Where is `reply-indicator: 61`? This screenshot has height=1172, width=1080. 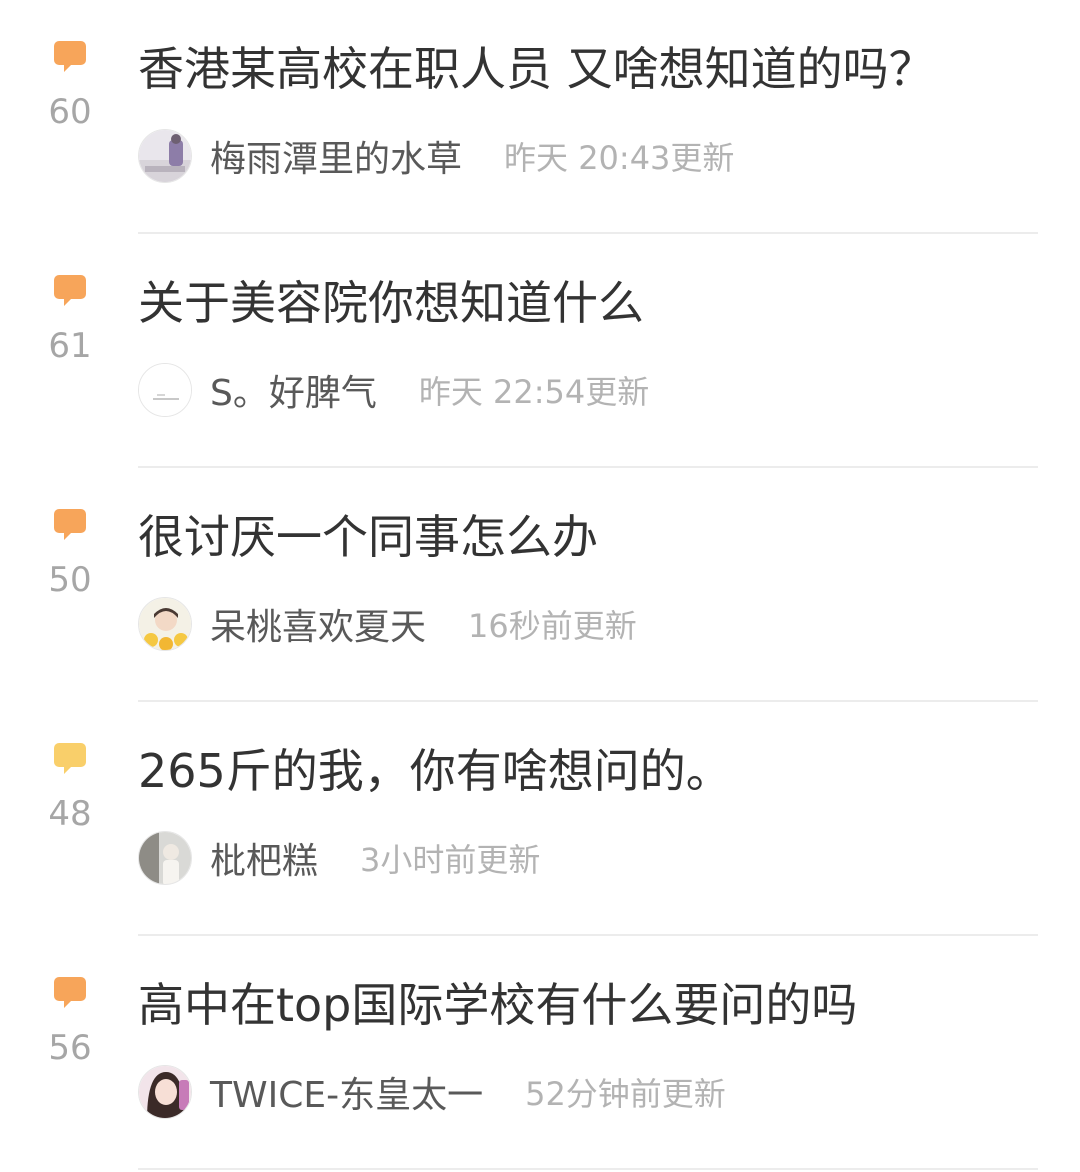
reply-indicator: 61 is located at coordinates (70, 329).